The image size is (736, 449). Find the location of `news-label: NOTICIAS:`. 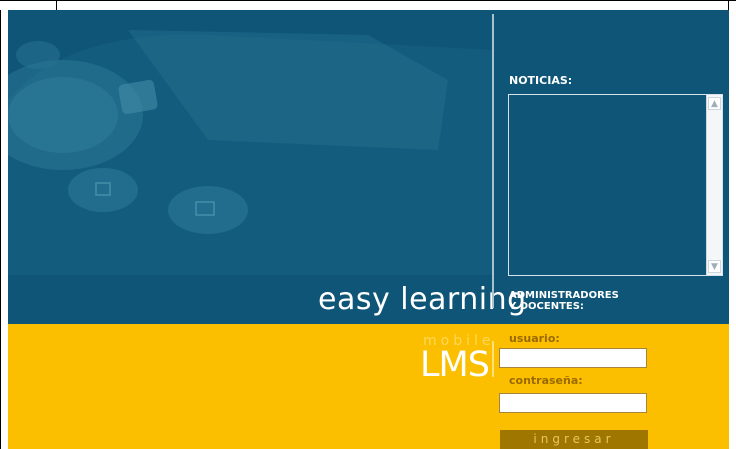

news-label: NOTICIAS: is located at coordinates (541, 80).